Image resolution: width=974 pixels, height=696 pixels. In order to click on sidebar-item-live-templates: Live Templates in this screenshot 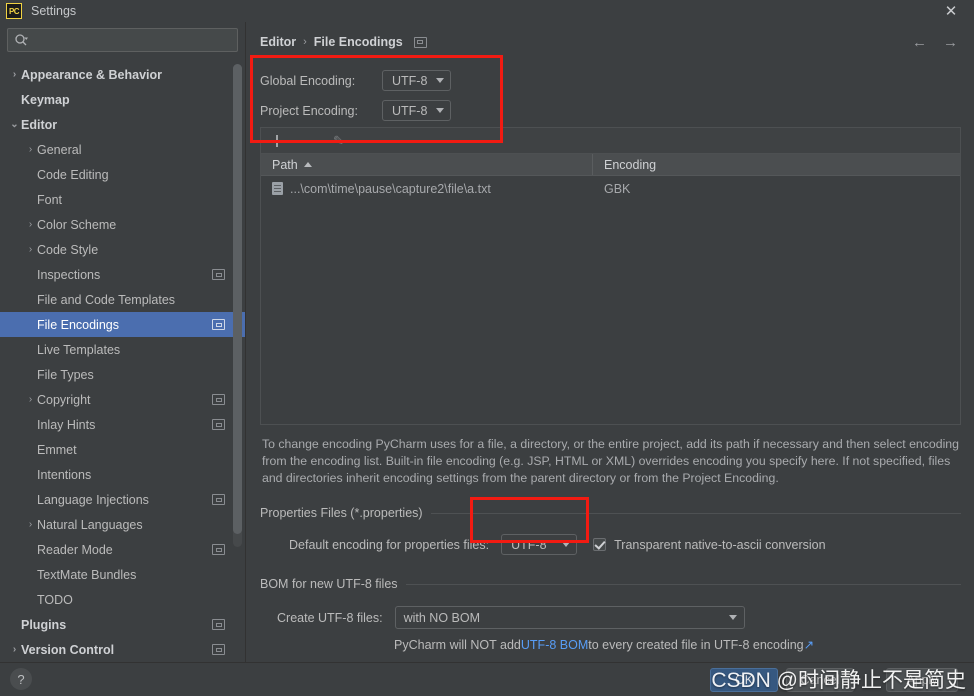, I will do `click(122, 349)`.